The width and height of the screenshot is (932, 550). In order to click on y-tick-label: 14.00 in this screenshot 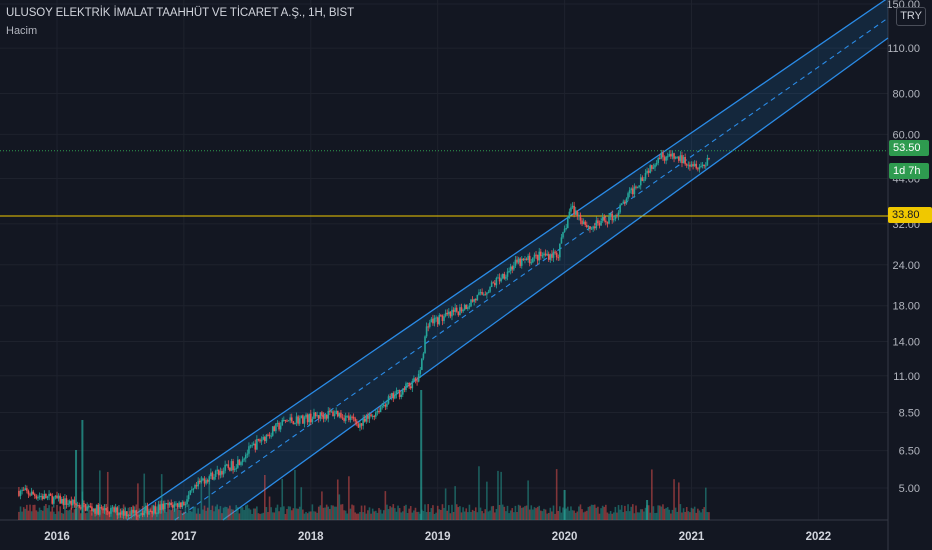, I will do `click(906, 342)`.